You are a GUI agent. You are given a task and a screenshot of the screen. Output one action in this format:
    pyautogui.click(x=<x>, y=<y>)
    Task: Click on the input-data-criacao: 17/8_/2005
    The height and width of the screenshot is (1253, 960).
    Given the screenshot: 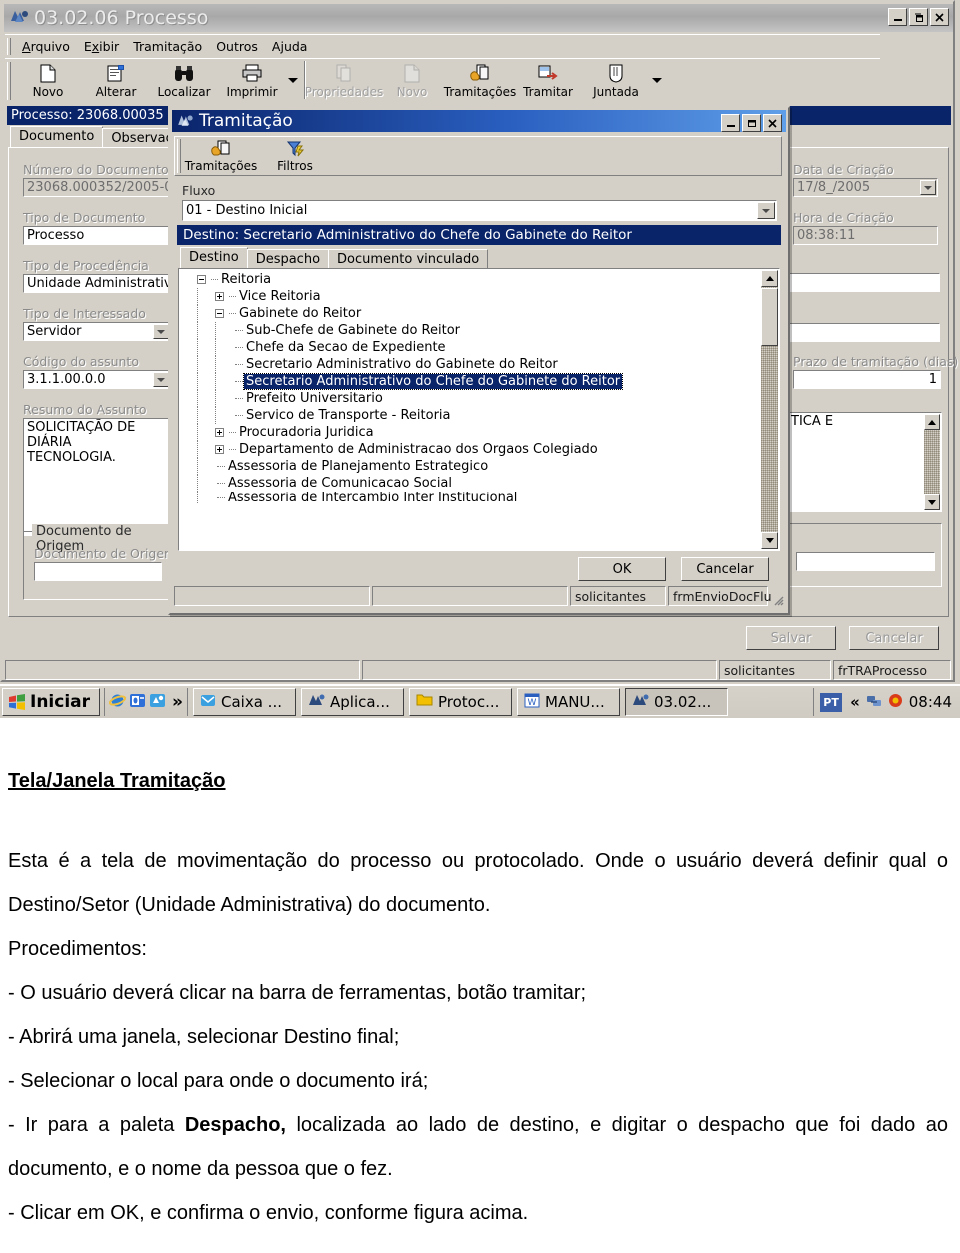 What is the action you would take?
    pyautogui.click(x=865, y=187)
    